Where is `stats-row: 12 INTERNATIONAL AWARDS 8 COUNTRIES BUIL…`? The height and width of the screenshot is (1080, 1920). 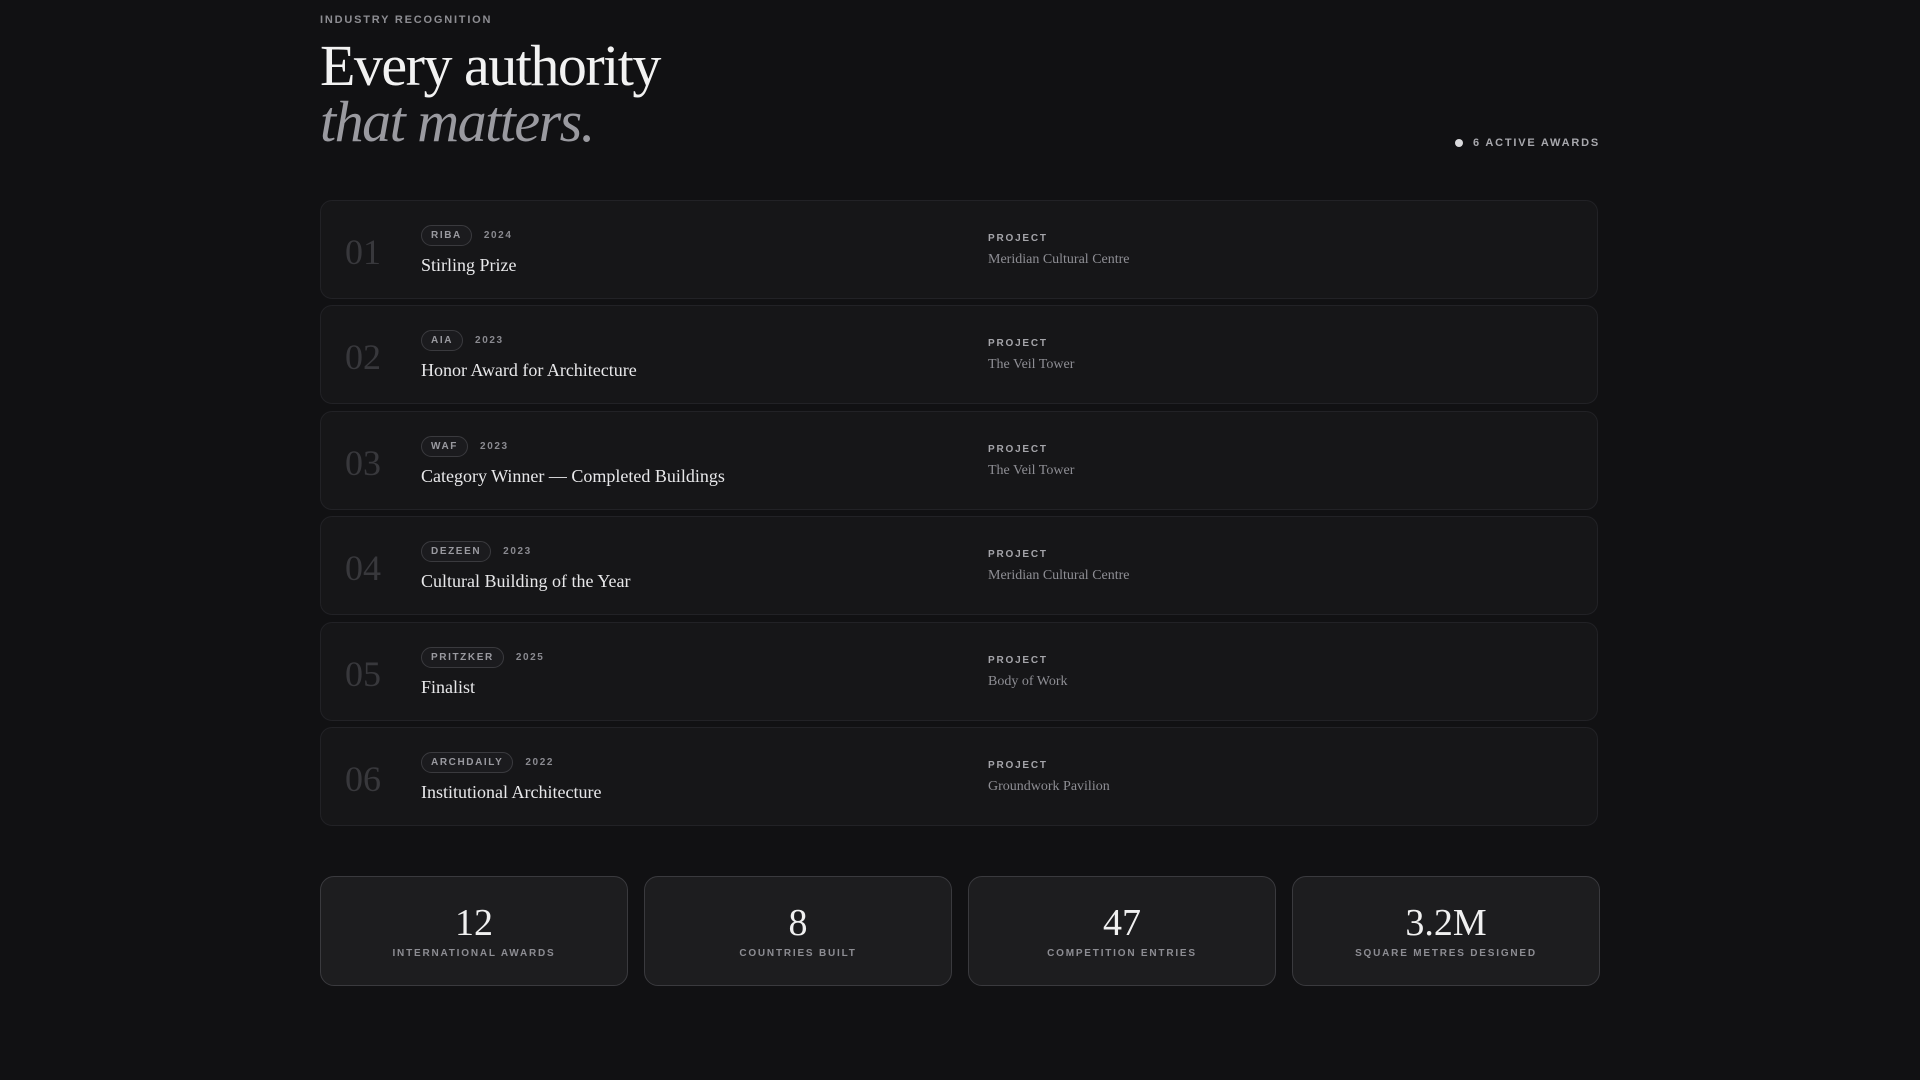 stats-row: 12 INTERNATIONAL AWARDS 8 COUNTRIES BUIL… is located at coordinates (960, 931).